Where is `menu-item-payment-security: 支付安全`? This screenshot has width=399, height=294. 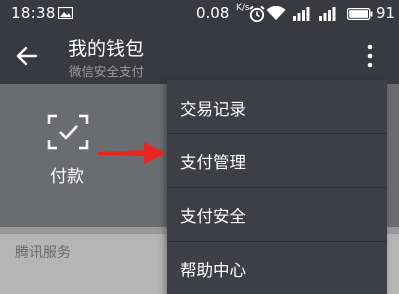
menu-item-payment-security: 支付安全 is located at coordinates (277, 213).